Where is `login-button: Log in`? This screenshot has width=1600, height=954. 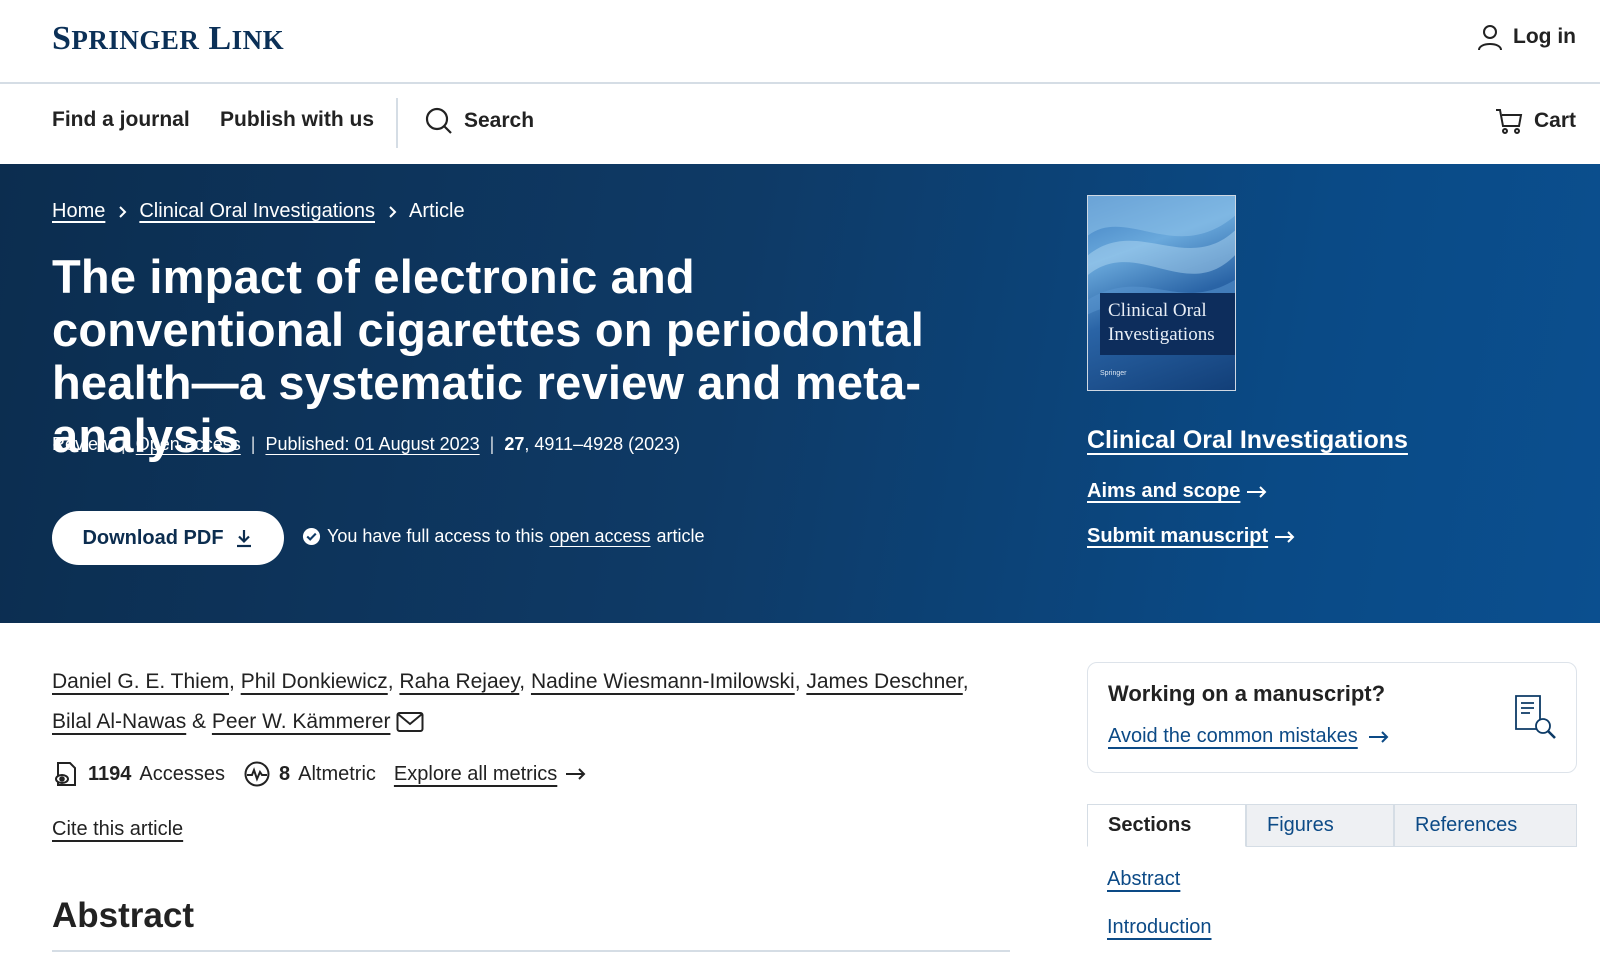
login-button: Log in is located at coordinates (1525, 37).